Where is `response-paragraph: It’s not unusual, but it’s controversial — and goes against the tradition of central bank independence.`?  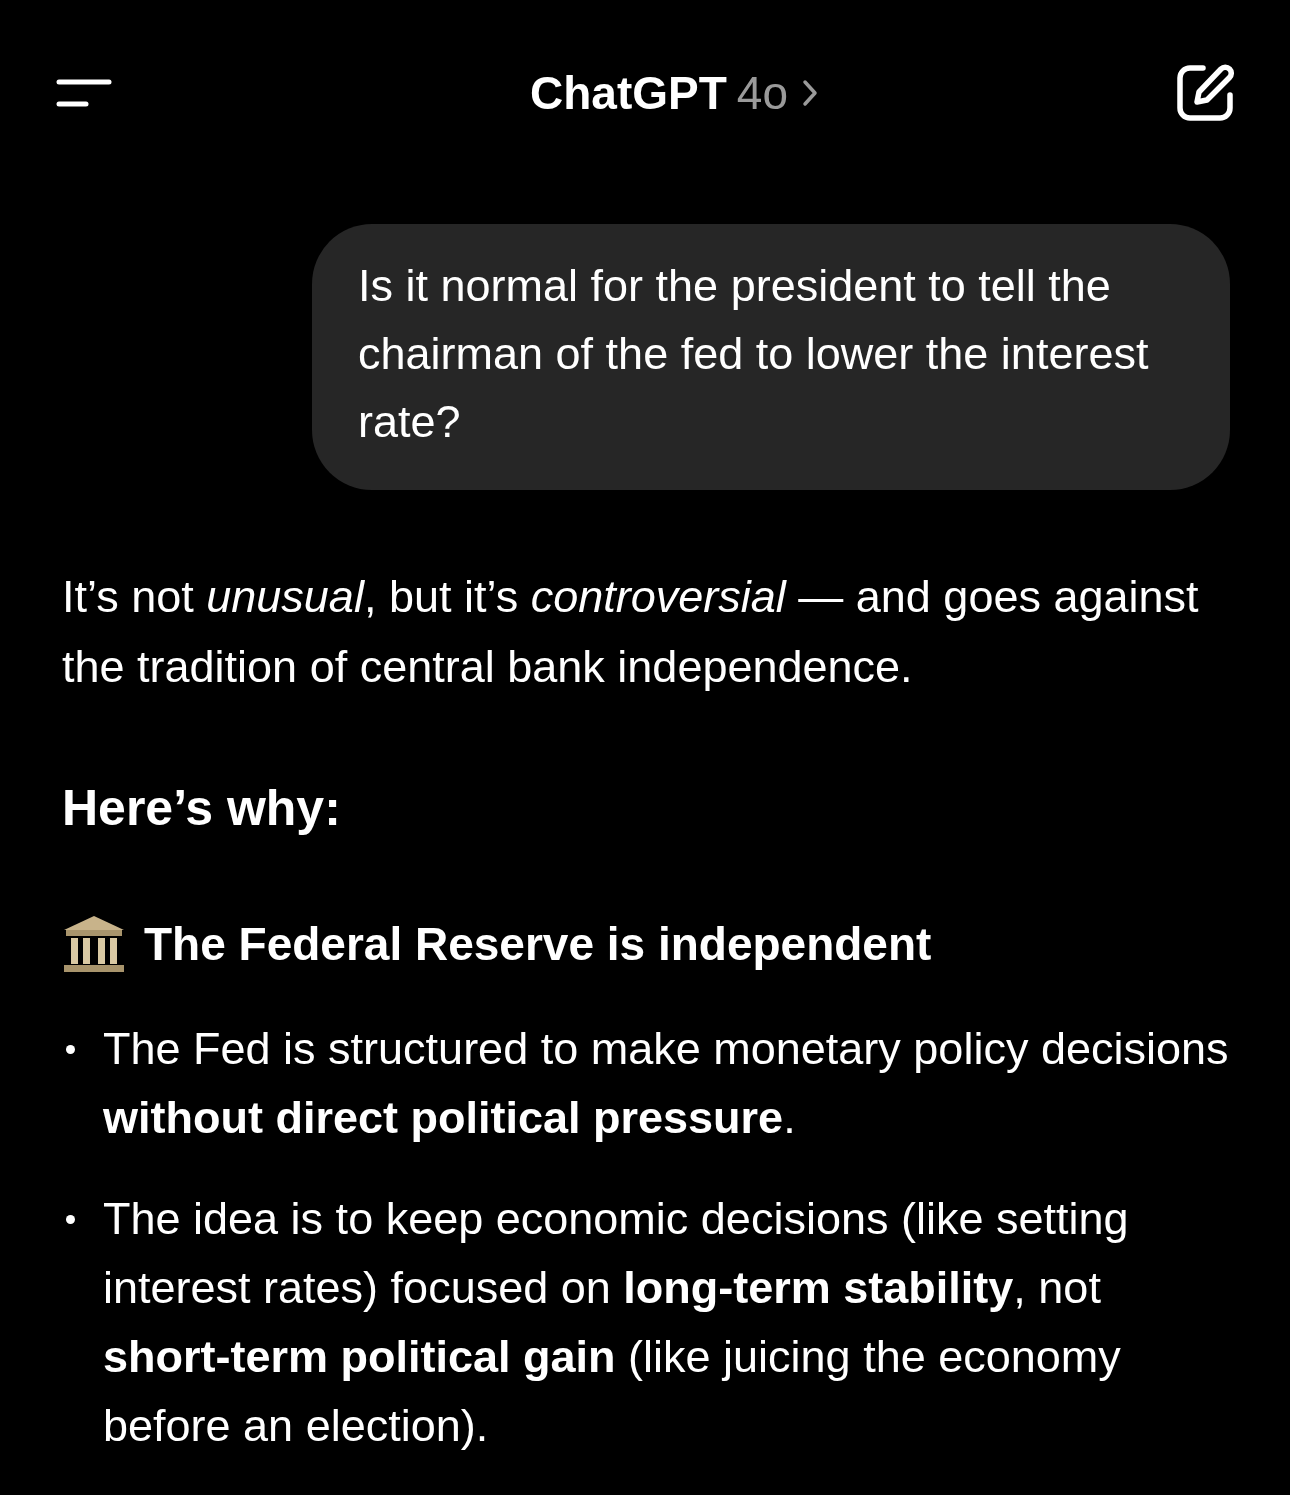 response-paragraph: It’s not unusual, but it’s controversial — and goes against the tradition of central bank independence. is located at coordinates (631, 632).